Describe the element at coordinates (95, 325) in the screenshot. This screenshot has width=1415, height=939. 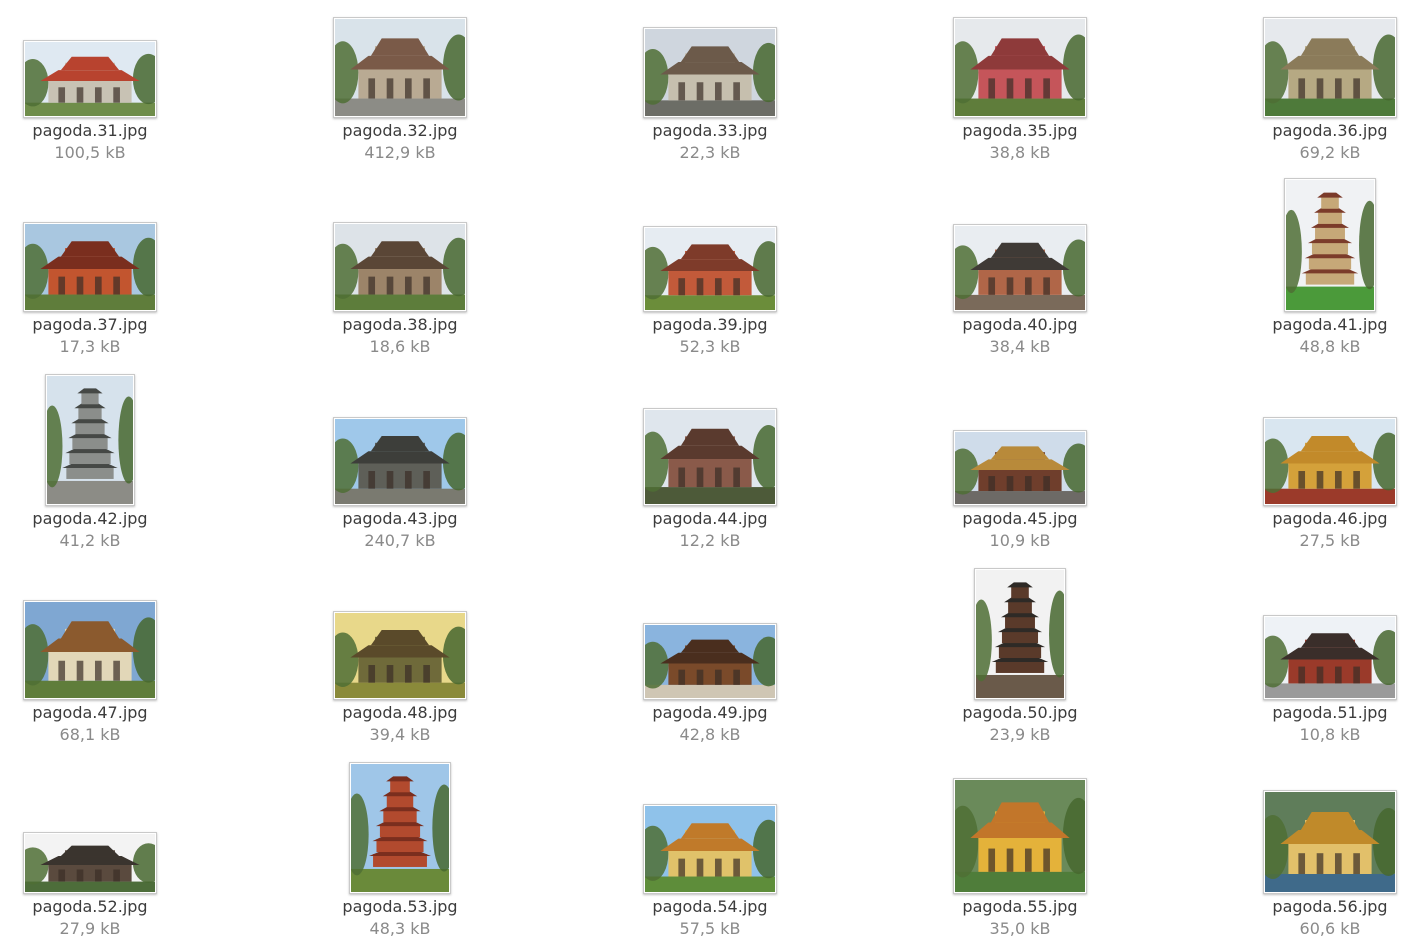
I see `file-name: pagoda.37.jpg` at that location.